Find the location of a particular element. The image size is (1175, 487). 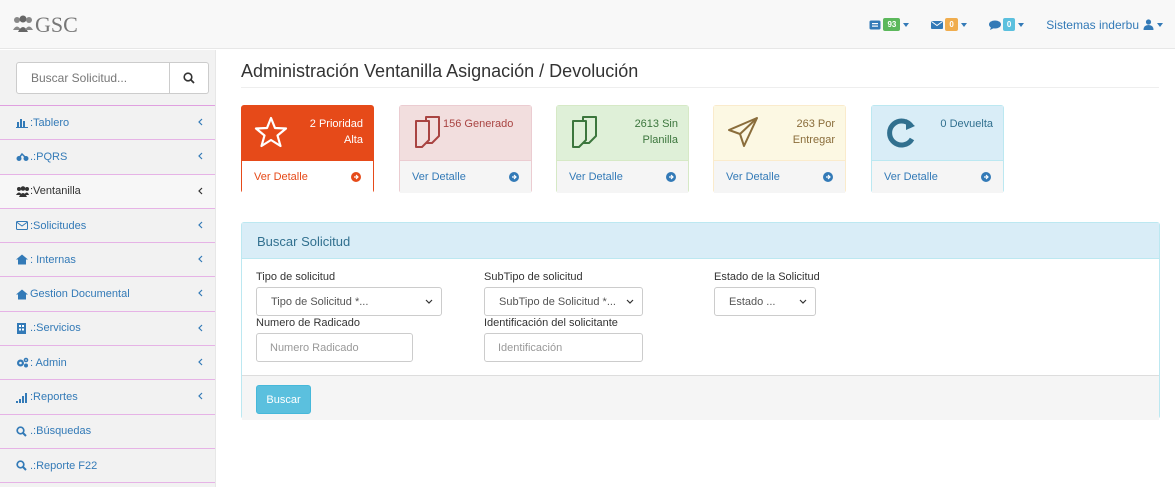

home-icon is located at coordinates (22, 259).